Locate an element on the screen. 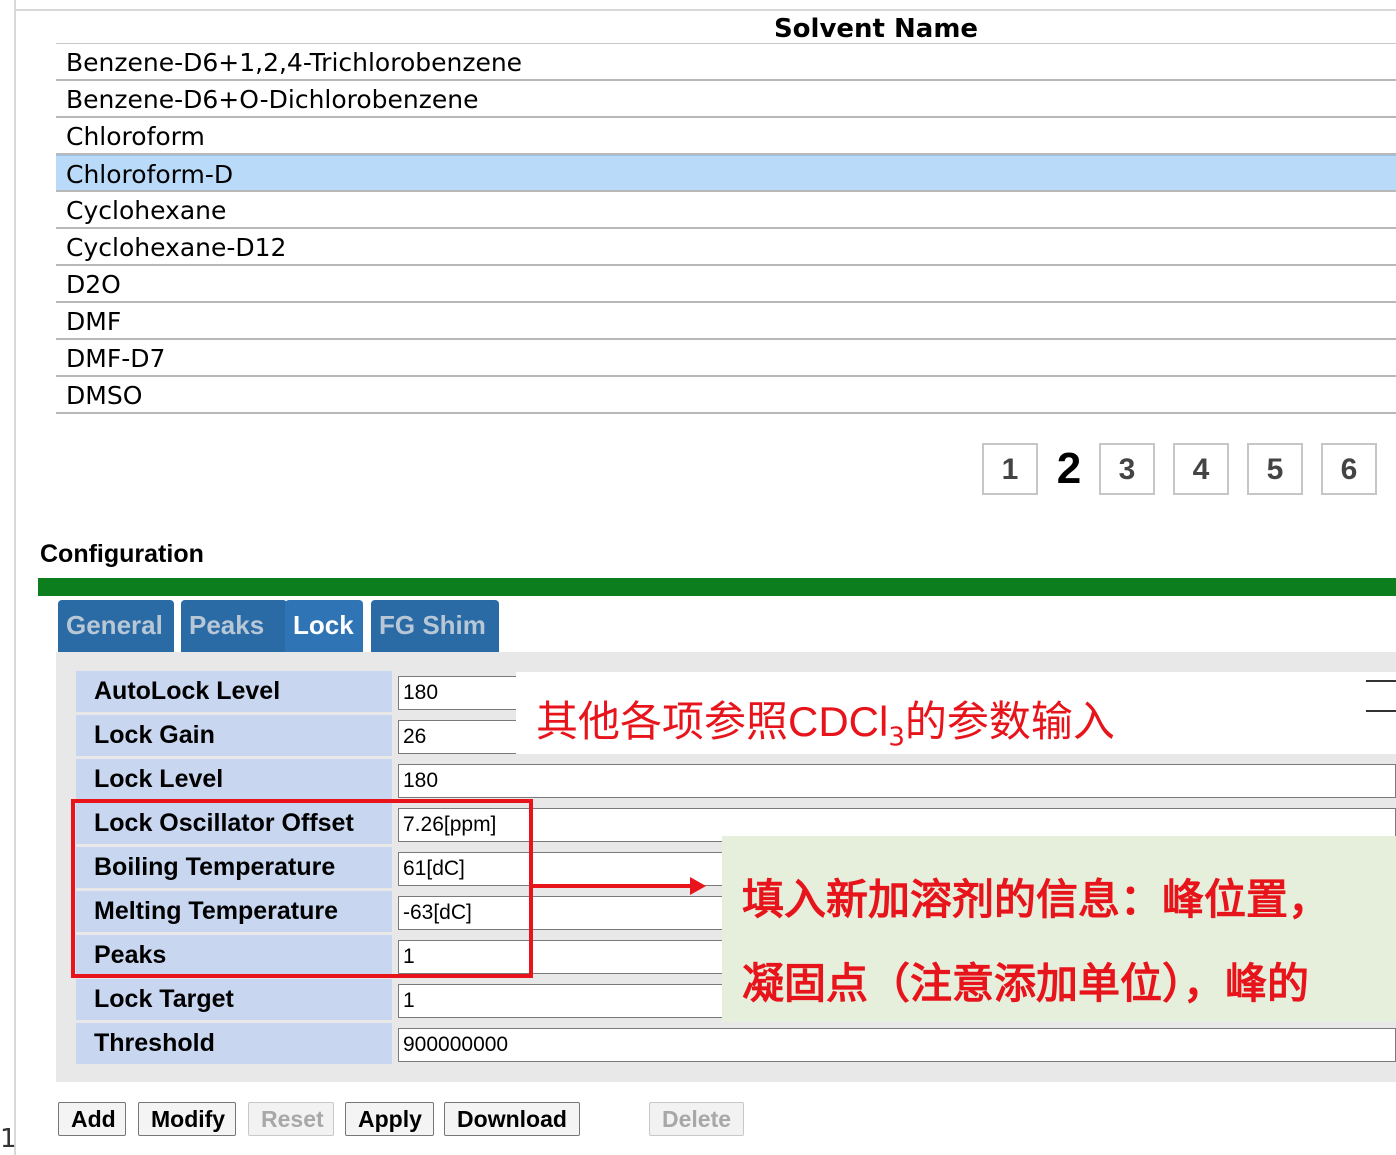 The height and width of the screenshot is (1155, 1396). annotation-new-solvent-note: 填入新加溶剂的信息：峰位置， 凝固点（注意添加单位），峰的 is located at coordinates (1059, 929).